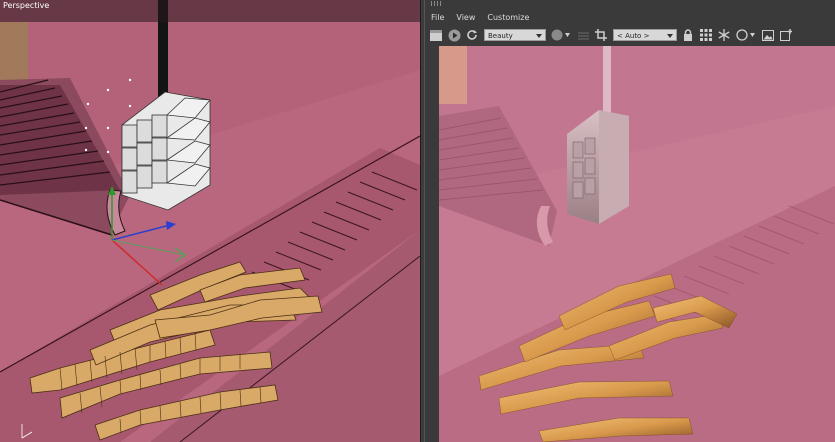  What do you see at coordinates (465, 17) in the screenshot?
I see `menu-view: View` at bounding box center [465, 17].